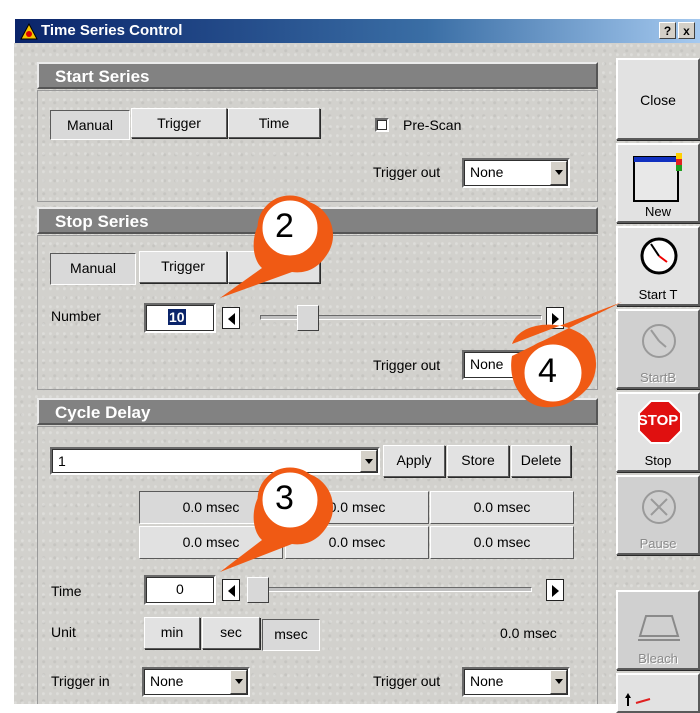 The height and width of the screenshot is (713, 700). I want to click on callout-4-number: 4, so click(547, 371).